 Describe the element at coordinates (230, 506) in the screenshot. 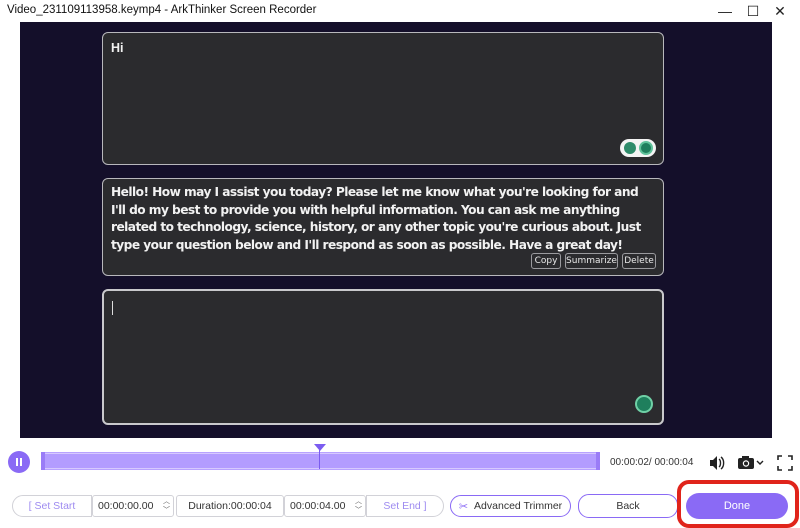

I see `duration-display: Duration:00:00:04` at that location.